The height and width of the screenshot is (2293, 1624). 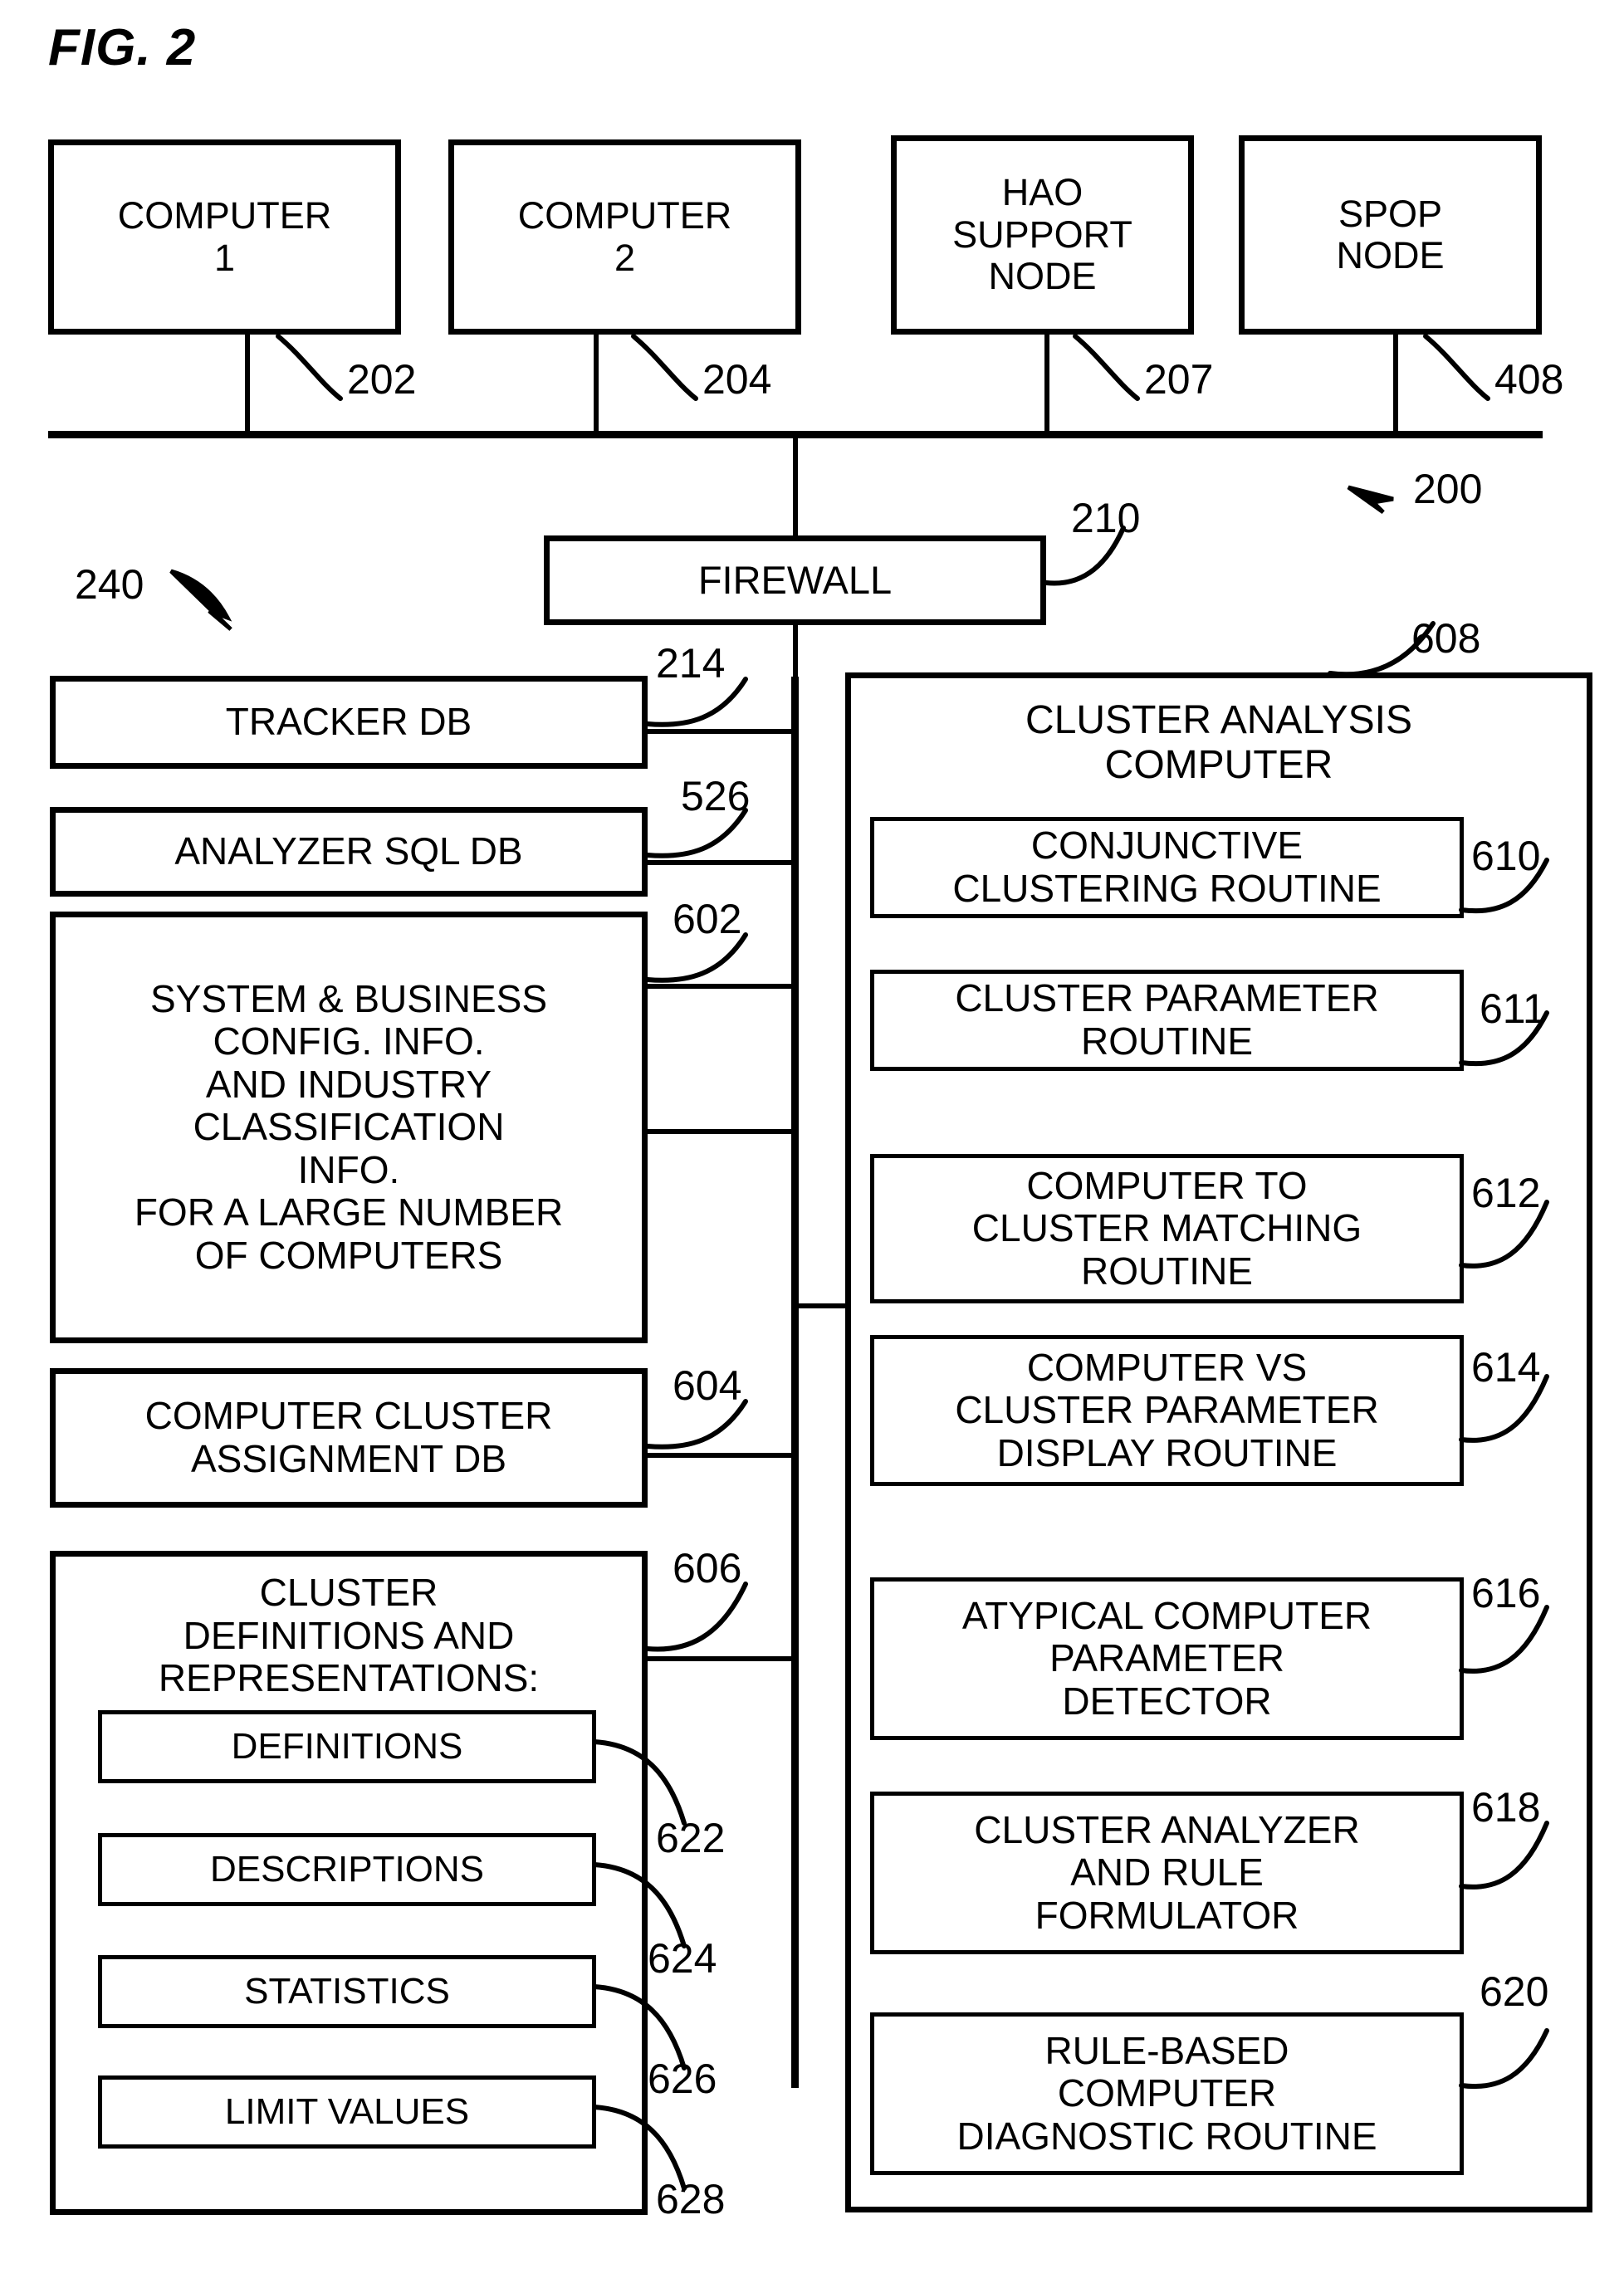 I want to click on node-computer-2: COMPUTER 2, so click(x=624, y=237).